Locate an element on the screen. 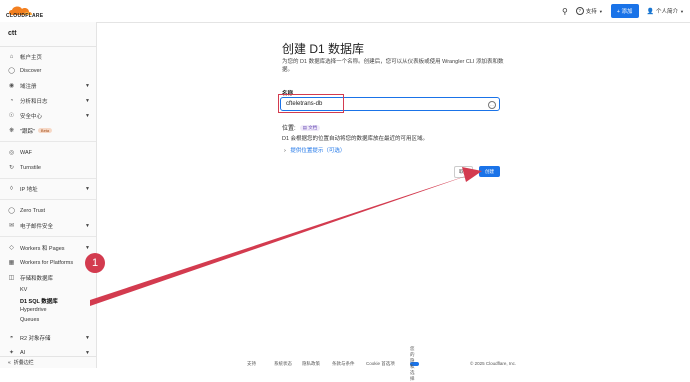 The width and height of the screenshot is (690, 382). help-icon: ? is located at coordinates (579, 11).